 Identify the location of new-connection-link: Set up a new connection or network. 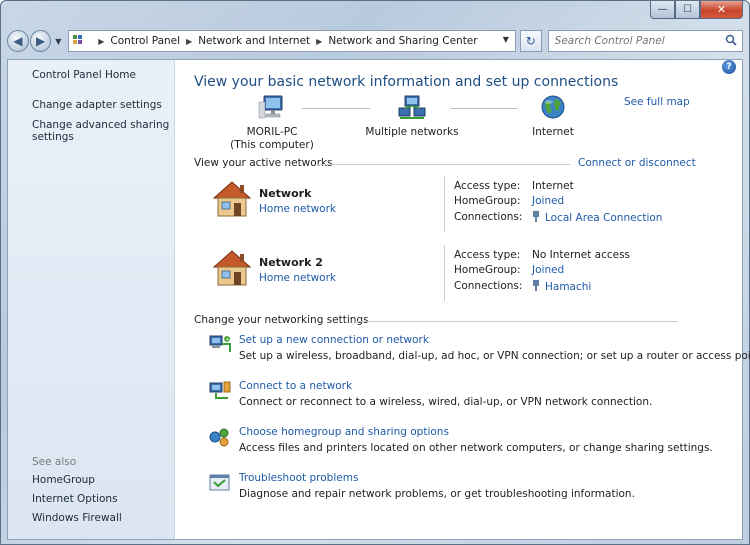
(334, 340).